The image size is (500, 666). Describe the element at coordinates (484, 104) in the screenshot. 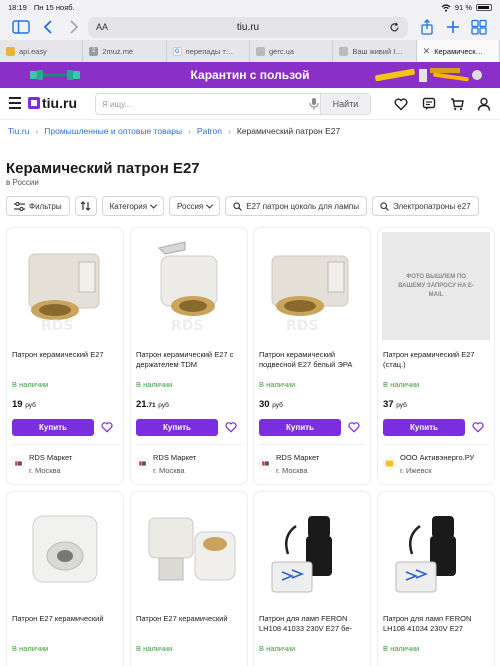

I see `user-icon` at that location.